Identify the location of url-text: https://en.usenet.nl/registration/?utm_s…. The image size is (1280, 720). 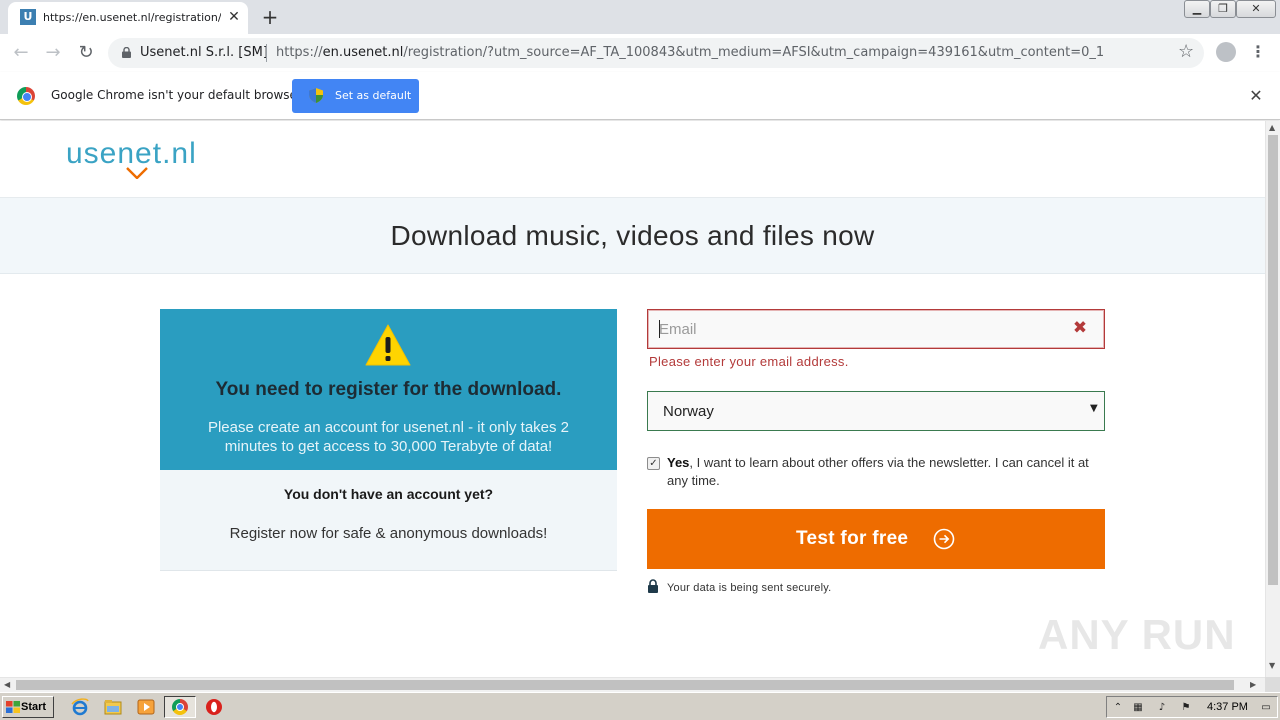
(716, 52).